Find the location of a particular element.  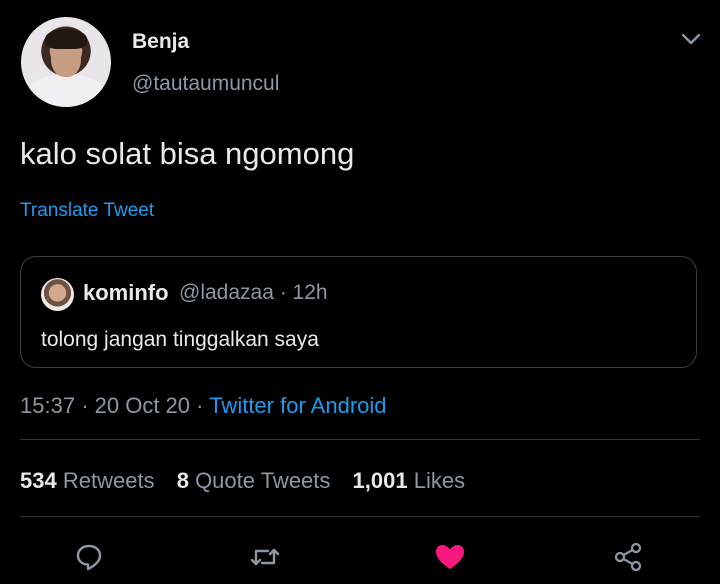

tweet-time: 15:37 is located at coordinates (48, 405).